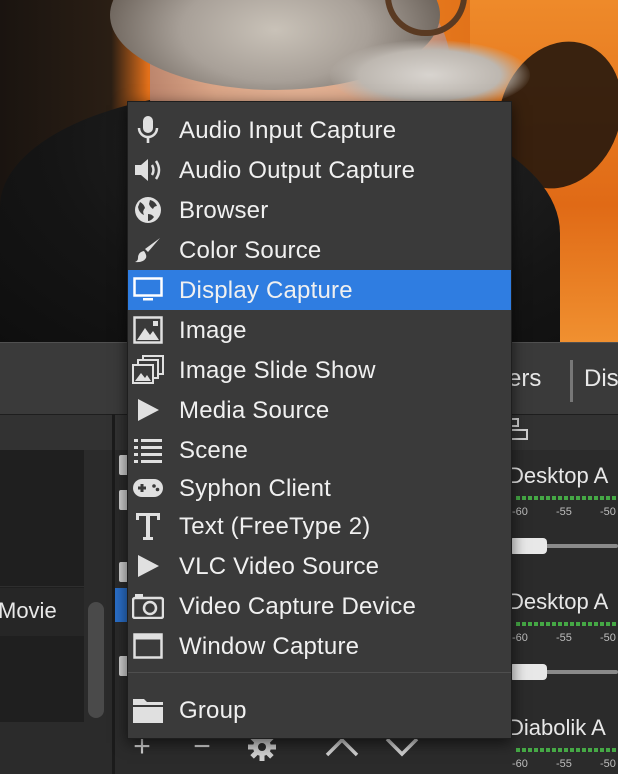 Image resolution: width=618 pixels, height=774 pixels. I want to click on scene-list-item: Movie, so click(42, 612).